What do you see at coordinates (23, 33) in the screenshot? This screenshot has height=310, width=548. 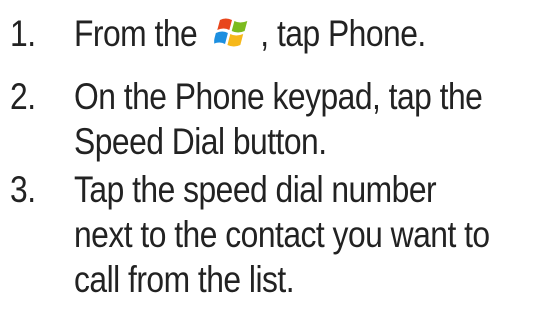 I see `step-number: 1.` at bounding box center [23, 33].